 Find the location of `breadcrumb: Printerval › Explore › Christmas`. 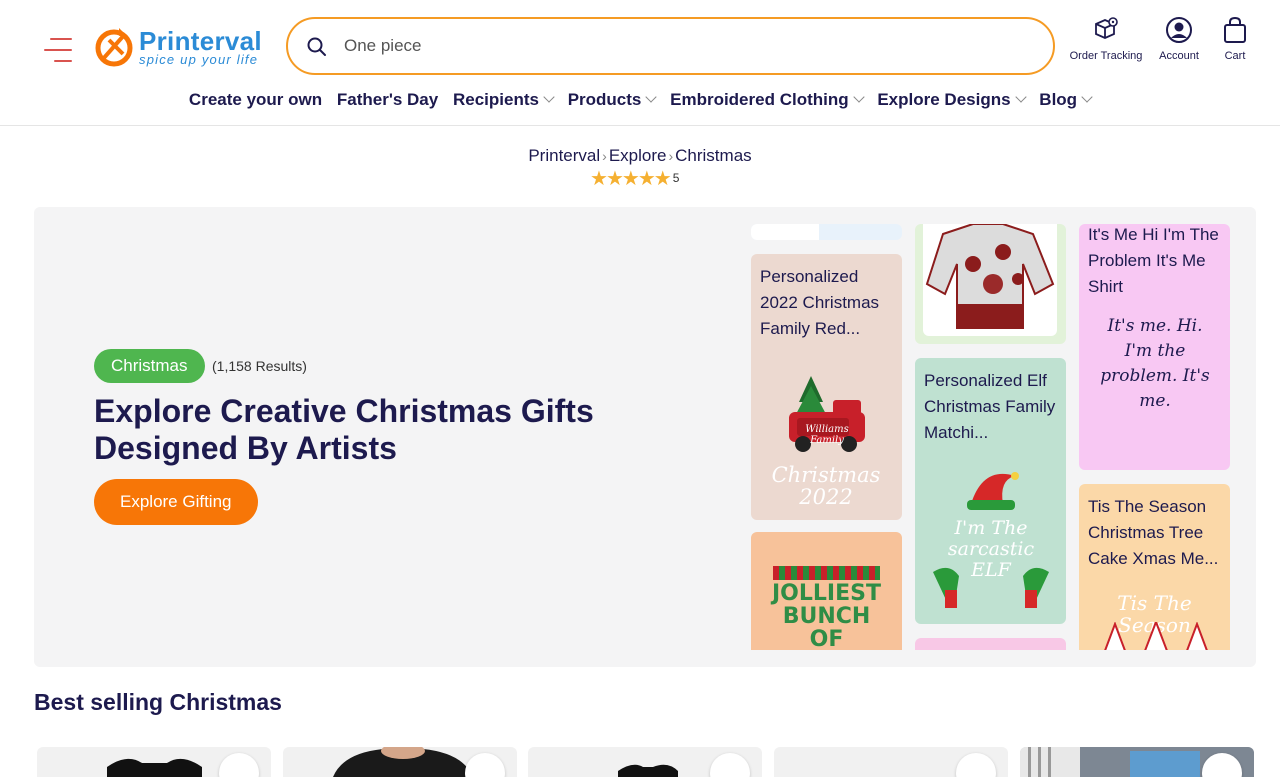

breadcrumb: Printerval › Explore › Christmas is located at coordinates (640, 156).